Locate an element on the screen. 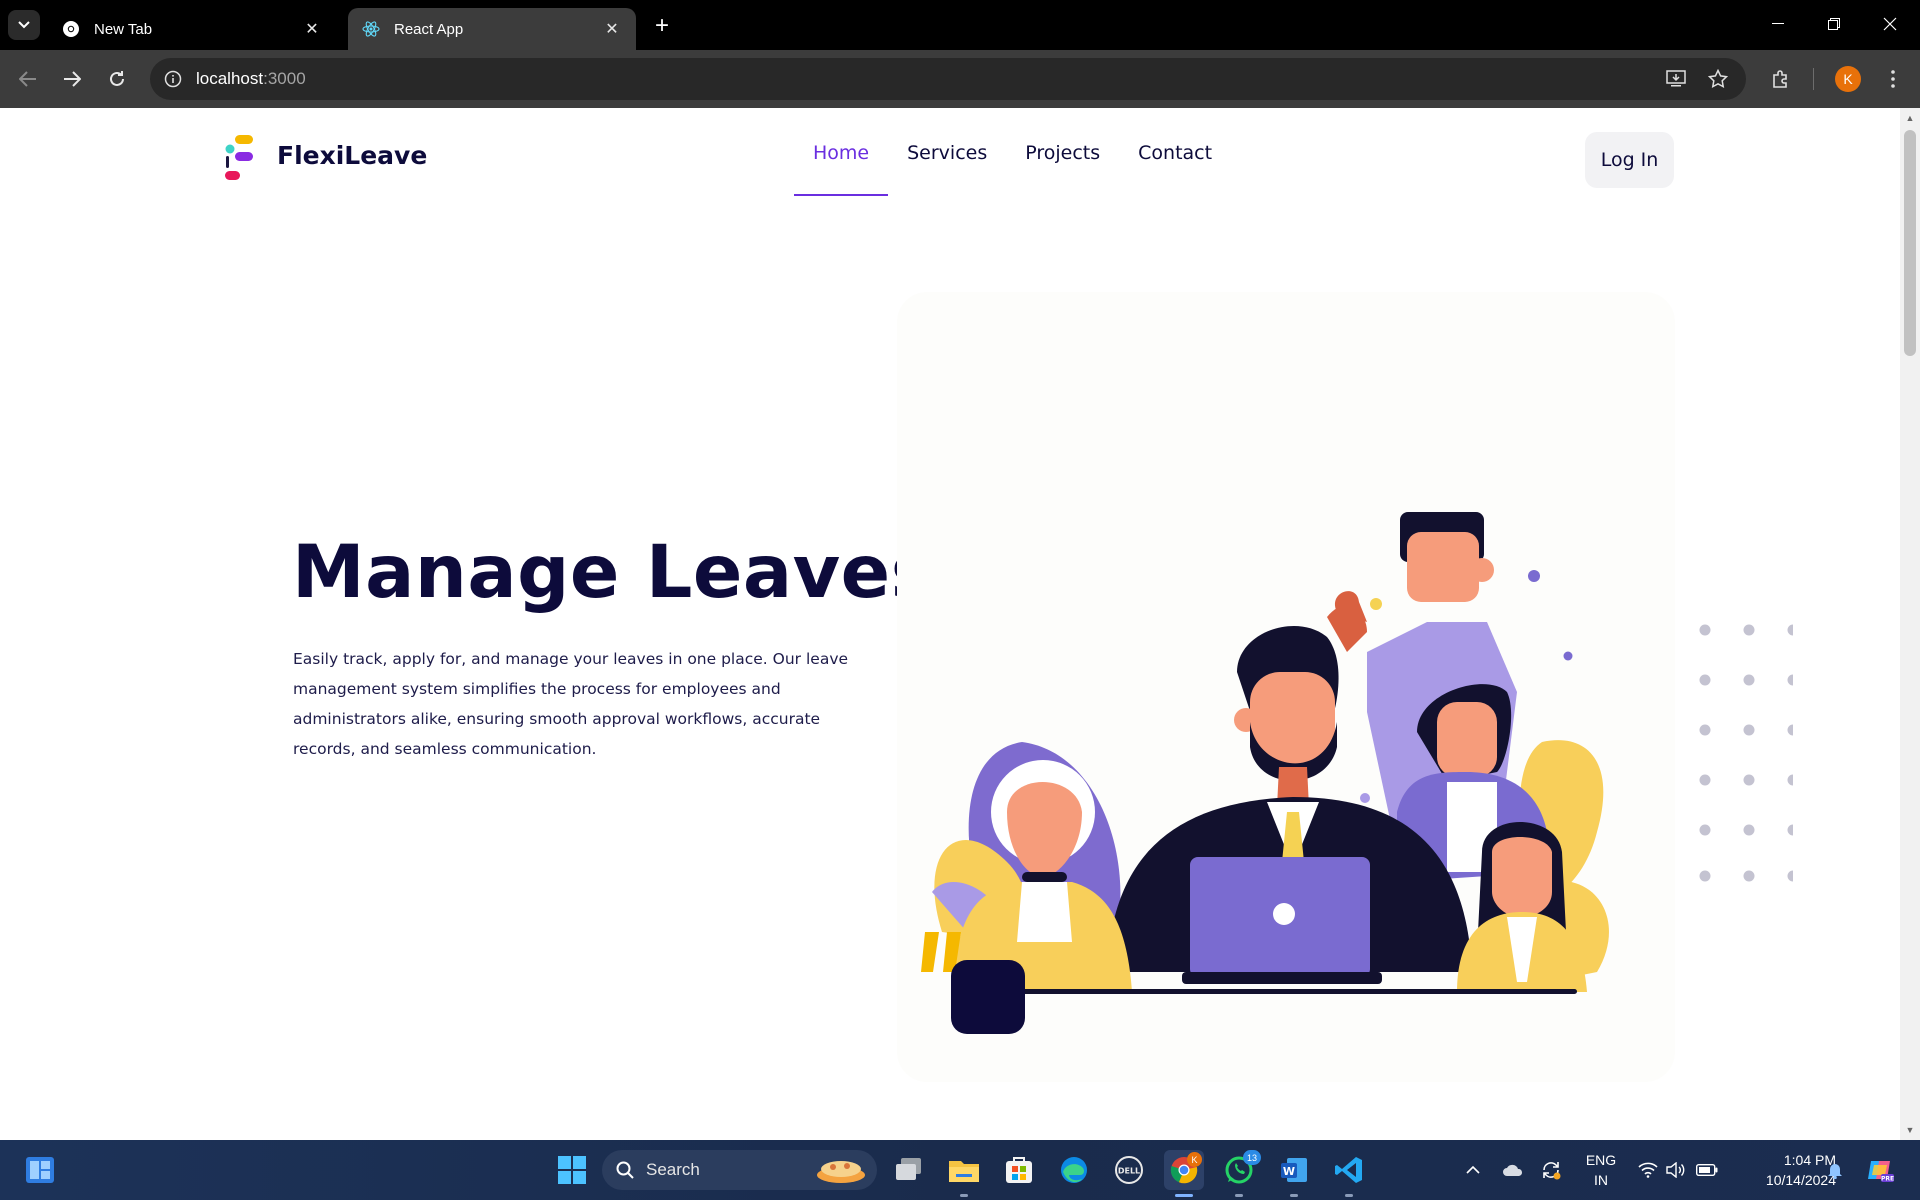  bookmark-button is located at coordinates (1718, 79).